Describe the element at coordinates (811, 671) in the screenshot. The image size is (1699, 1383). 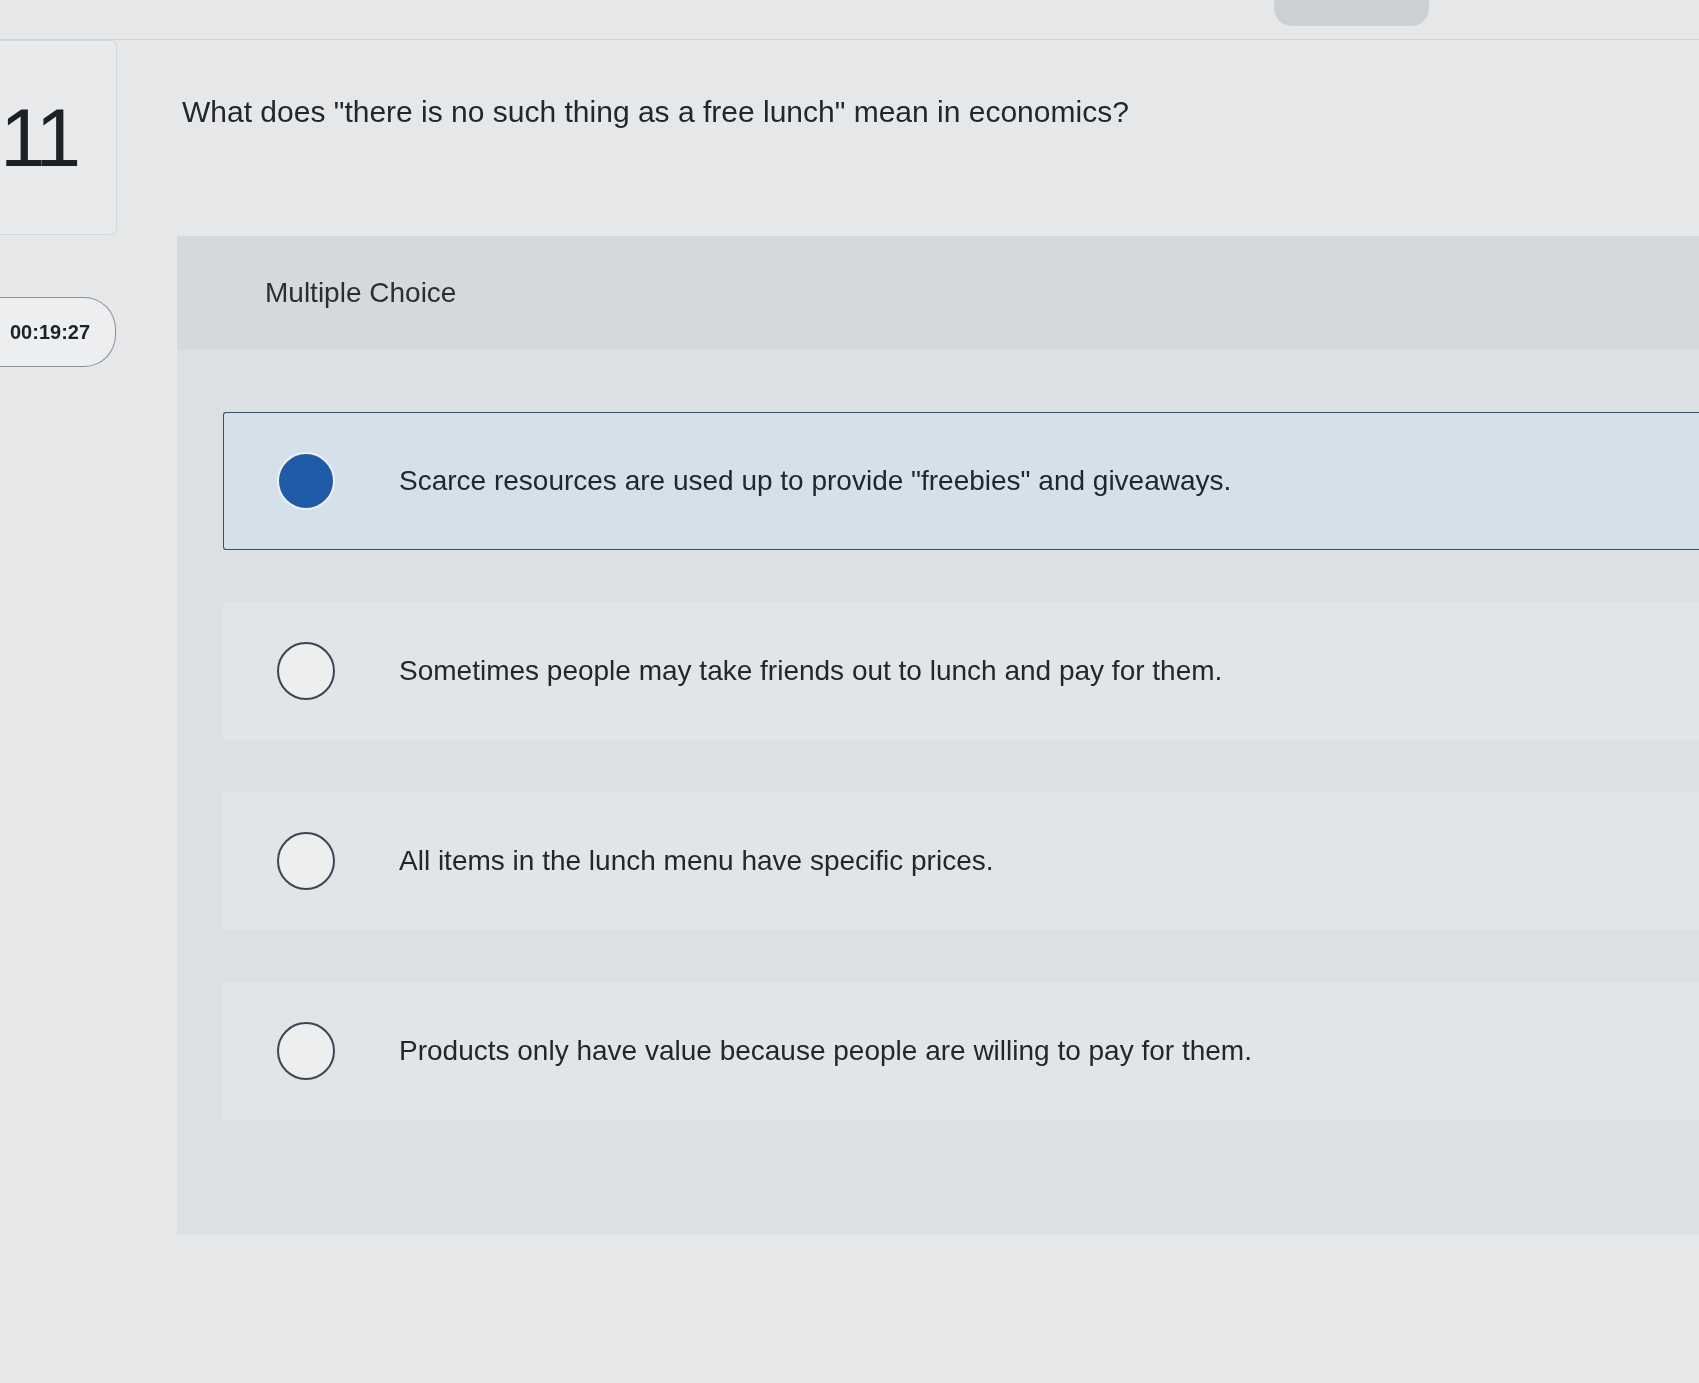
I see `option-text: Sometimes people may take friends out to lunch and pay for them.` at that location.